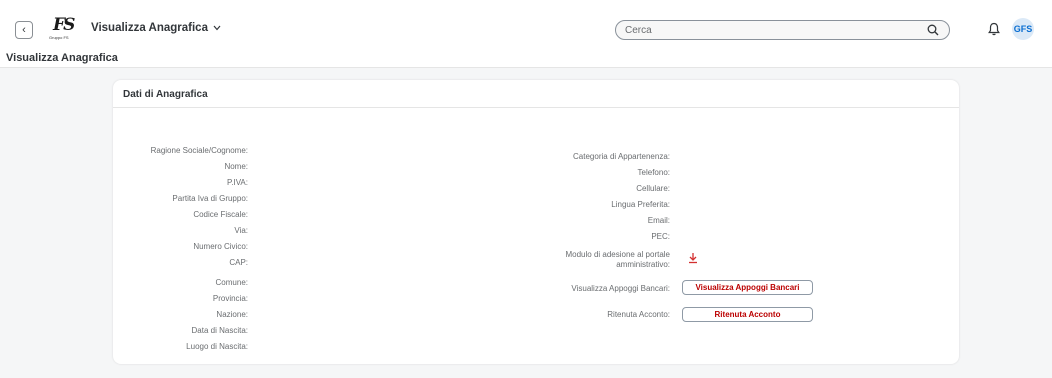 This screenshot has width=1052, height=378. Describe the element at coordinates (526, 24) in the screenshot. I see `shell-bar: ‹ FS Gruppo FS Visualizza Anagrafica GFS` at that location.